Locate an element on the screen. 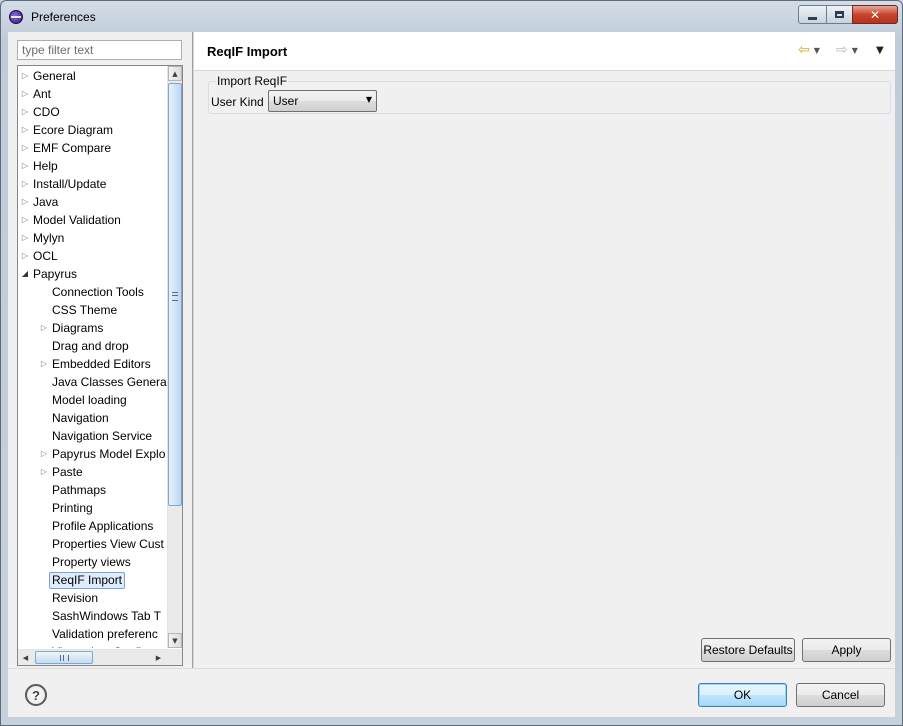 Image resolution: width=903 pixels, height=726 pixels. page-title: ReqIF Import is located at coordinates (247, 51).